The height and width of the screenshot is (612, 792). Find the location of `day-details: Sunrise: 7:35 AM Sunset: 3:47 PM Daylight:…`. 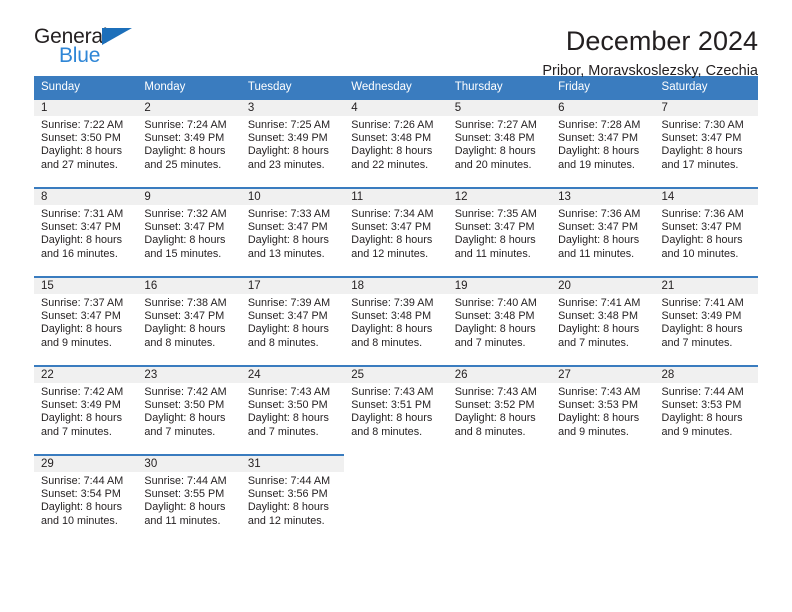

day-details: Sunrise: 7:35 AM Sunset: 3:47 PM Daylight:… is located at coordinates (499, 233).